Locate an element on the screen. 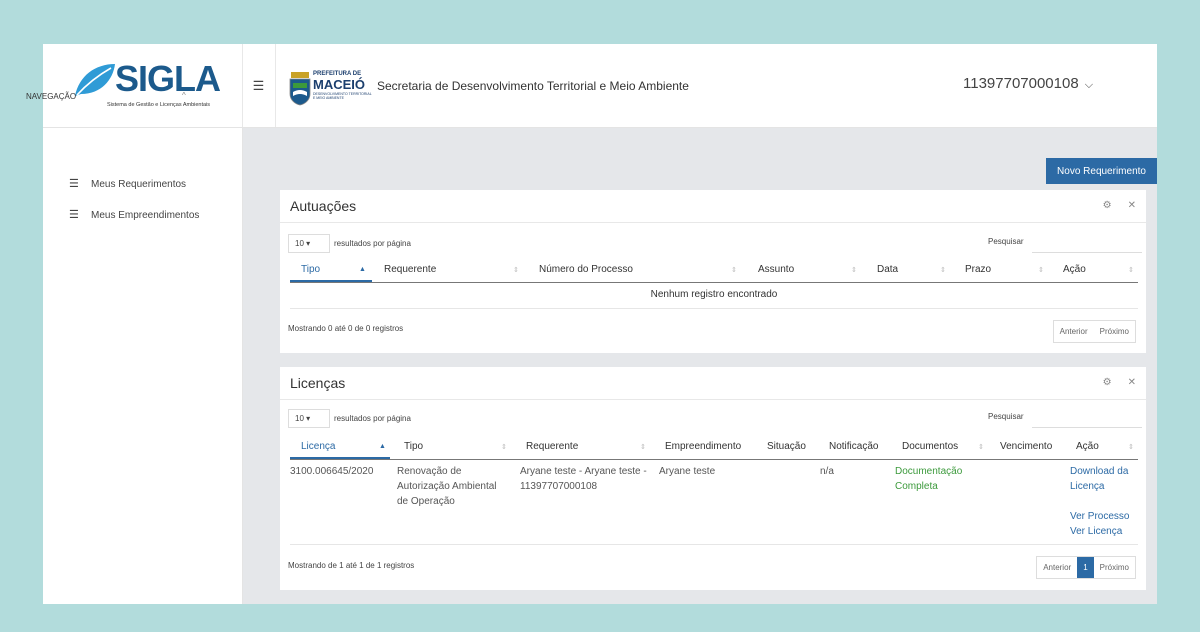 The height and width of the screenshot is (632, 1200). logo-text: SIGLA is located at coordinates (168, 78).